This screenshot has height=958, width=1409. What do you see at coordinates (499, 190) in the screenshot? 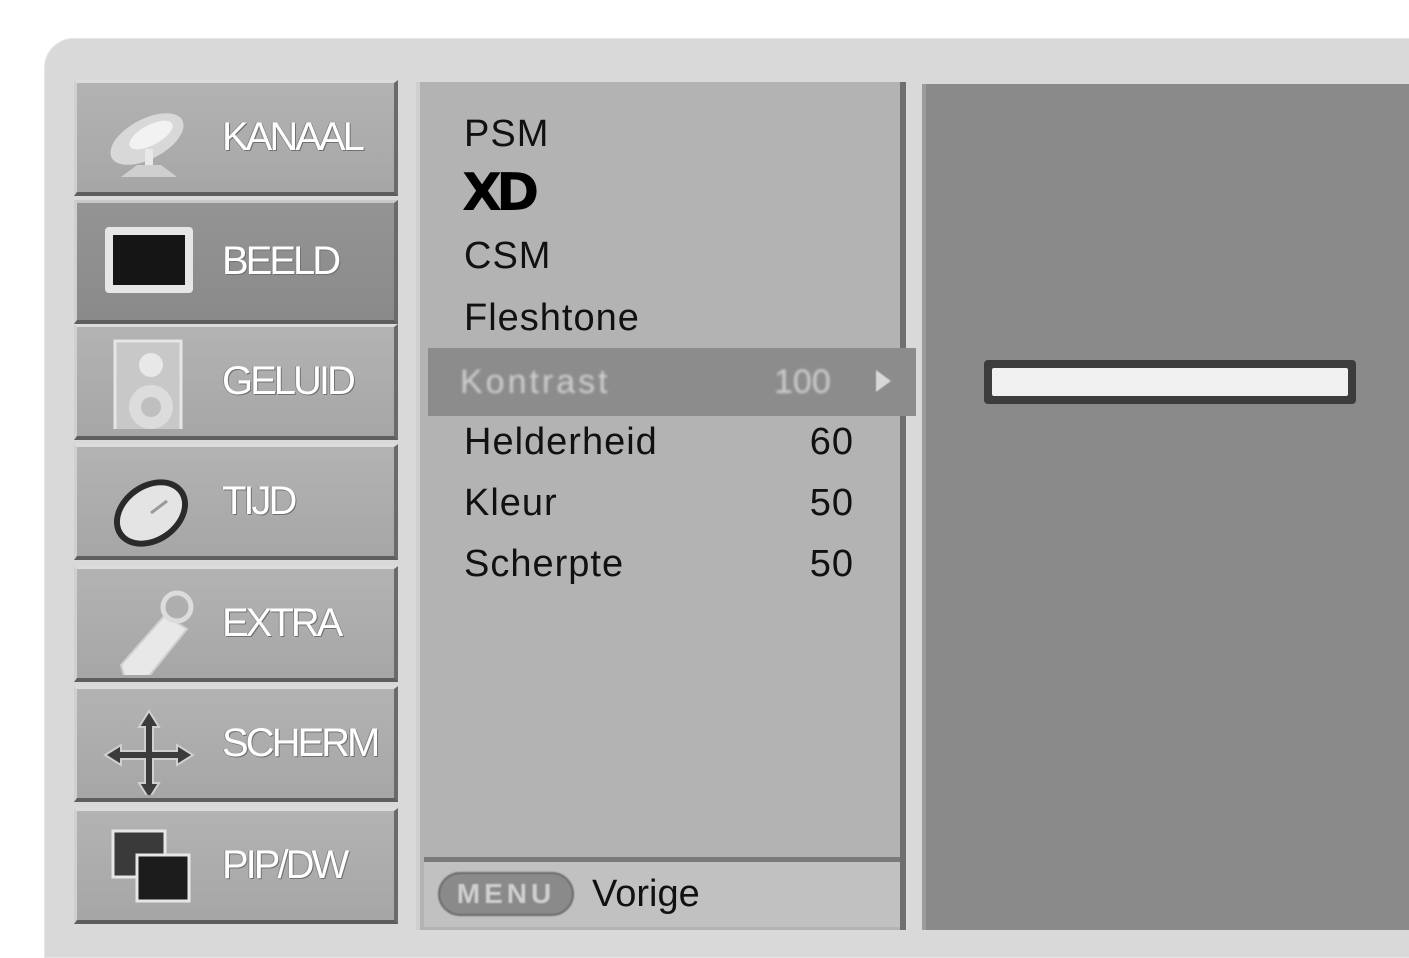
I see `xd-label: XD` at bounding box center [499, 190].